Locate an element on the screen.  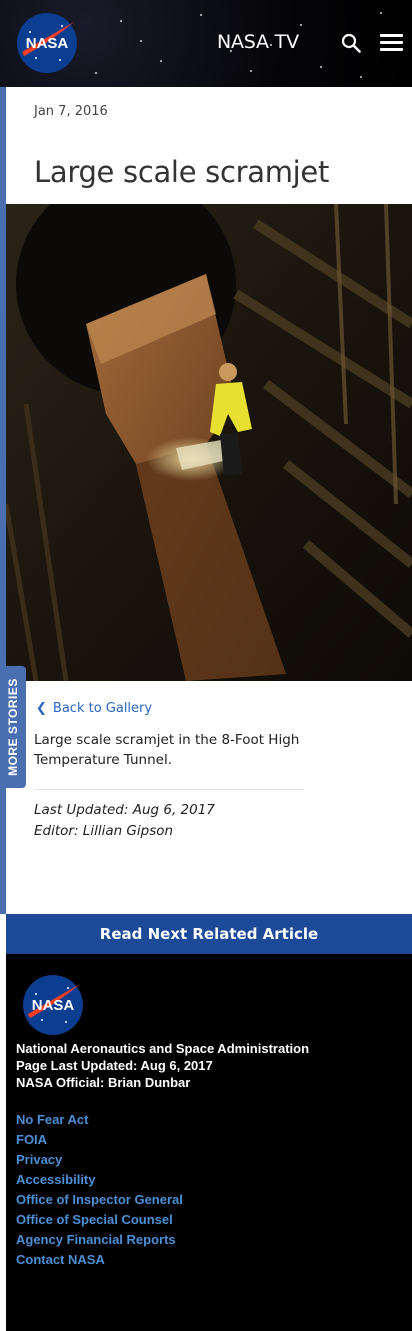
nasa-tv-link: NASA TV is located at coordinates (258, 42).